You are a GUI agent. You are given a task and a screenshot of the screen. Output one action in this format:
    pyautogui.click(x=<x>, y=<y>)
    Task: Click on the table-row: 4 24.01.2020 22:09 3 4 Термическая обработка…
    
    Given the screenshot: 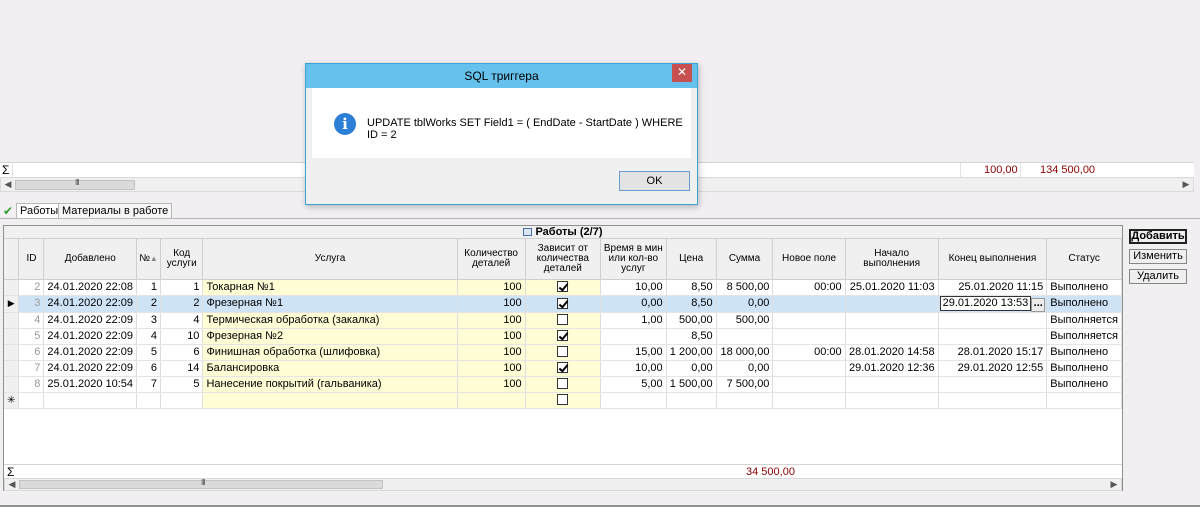 What is the action you would take?
    pyautogui.click(x=563, y=320)
    